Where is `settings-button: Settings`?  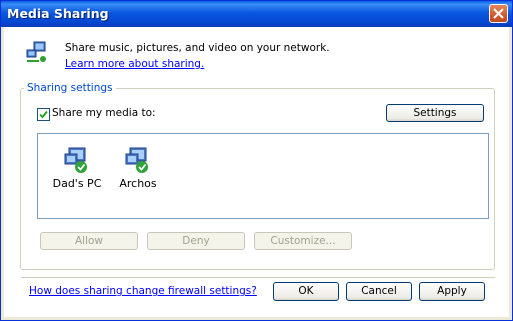
settings-button: Settings is located at coordinates (435, 113).